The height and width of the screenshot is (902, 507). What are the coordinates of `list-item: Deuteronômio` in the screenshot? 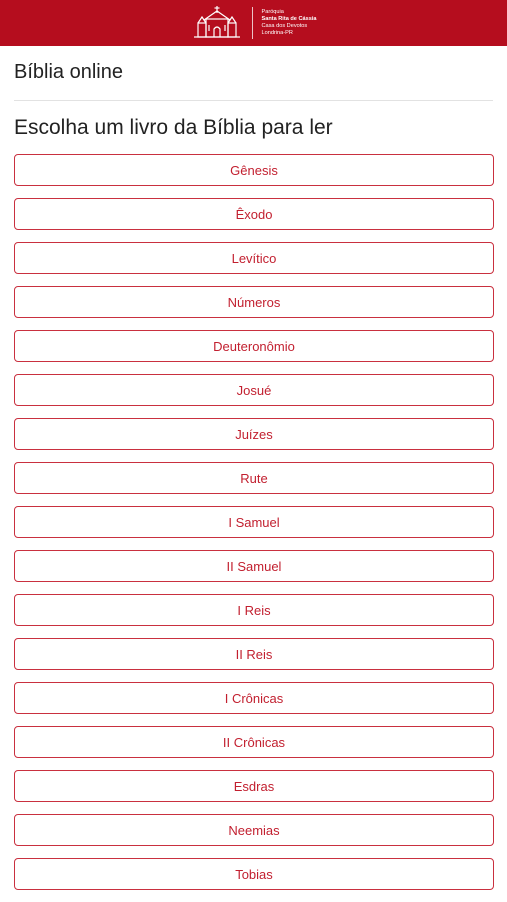 It's located at (254, 352).